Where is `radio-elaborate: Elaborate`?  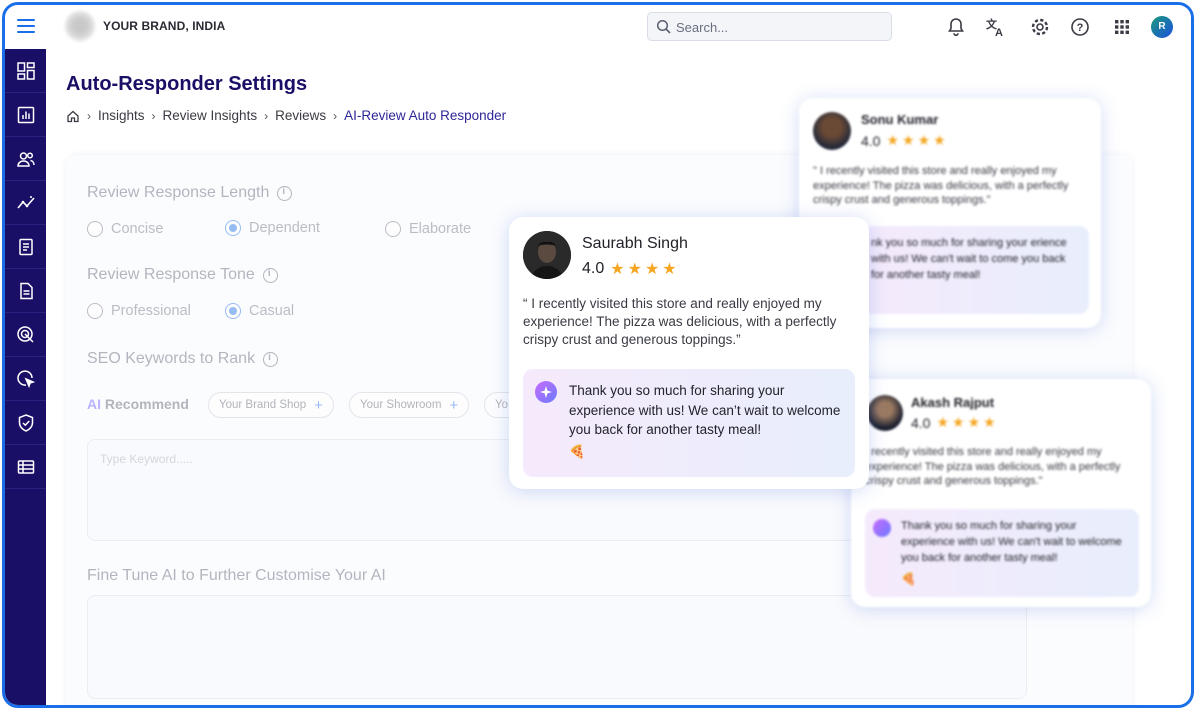 radio-elaborate: Elaborate is located at coordinates (428, 229).